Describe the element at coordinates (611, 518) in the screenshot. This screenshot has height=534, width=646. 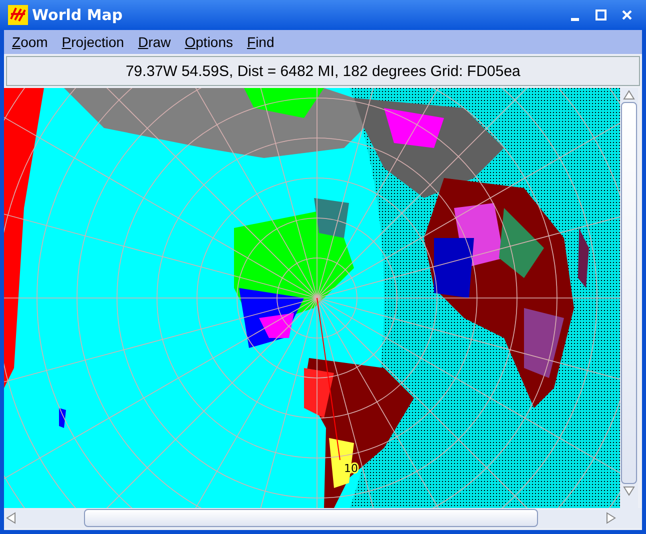
I see `scroll-right-icon` at that location.